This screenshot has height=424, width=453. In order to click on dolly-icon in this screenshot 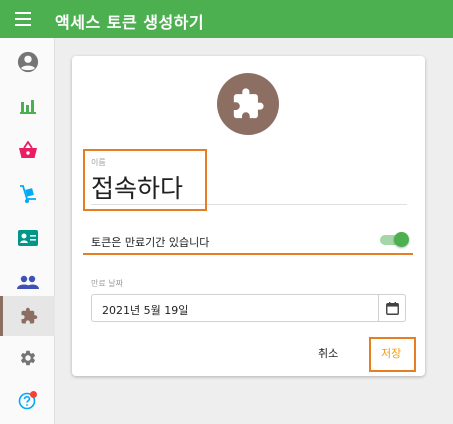, I will do `click(27, 194)`.